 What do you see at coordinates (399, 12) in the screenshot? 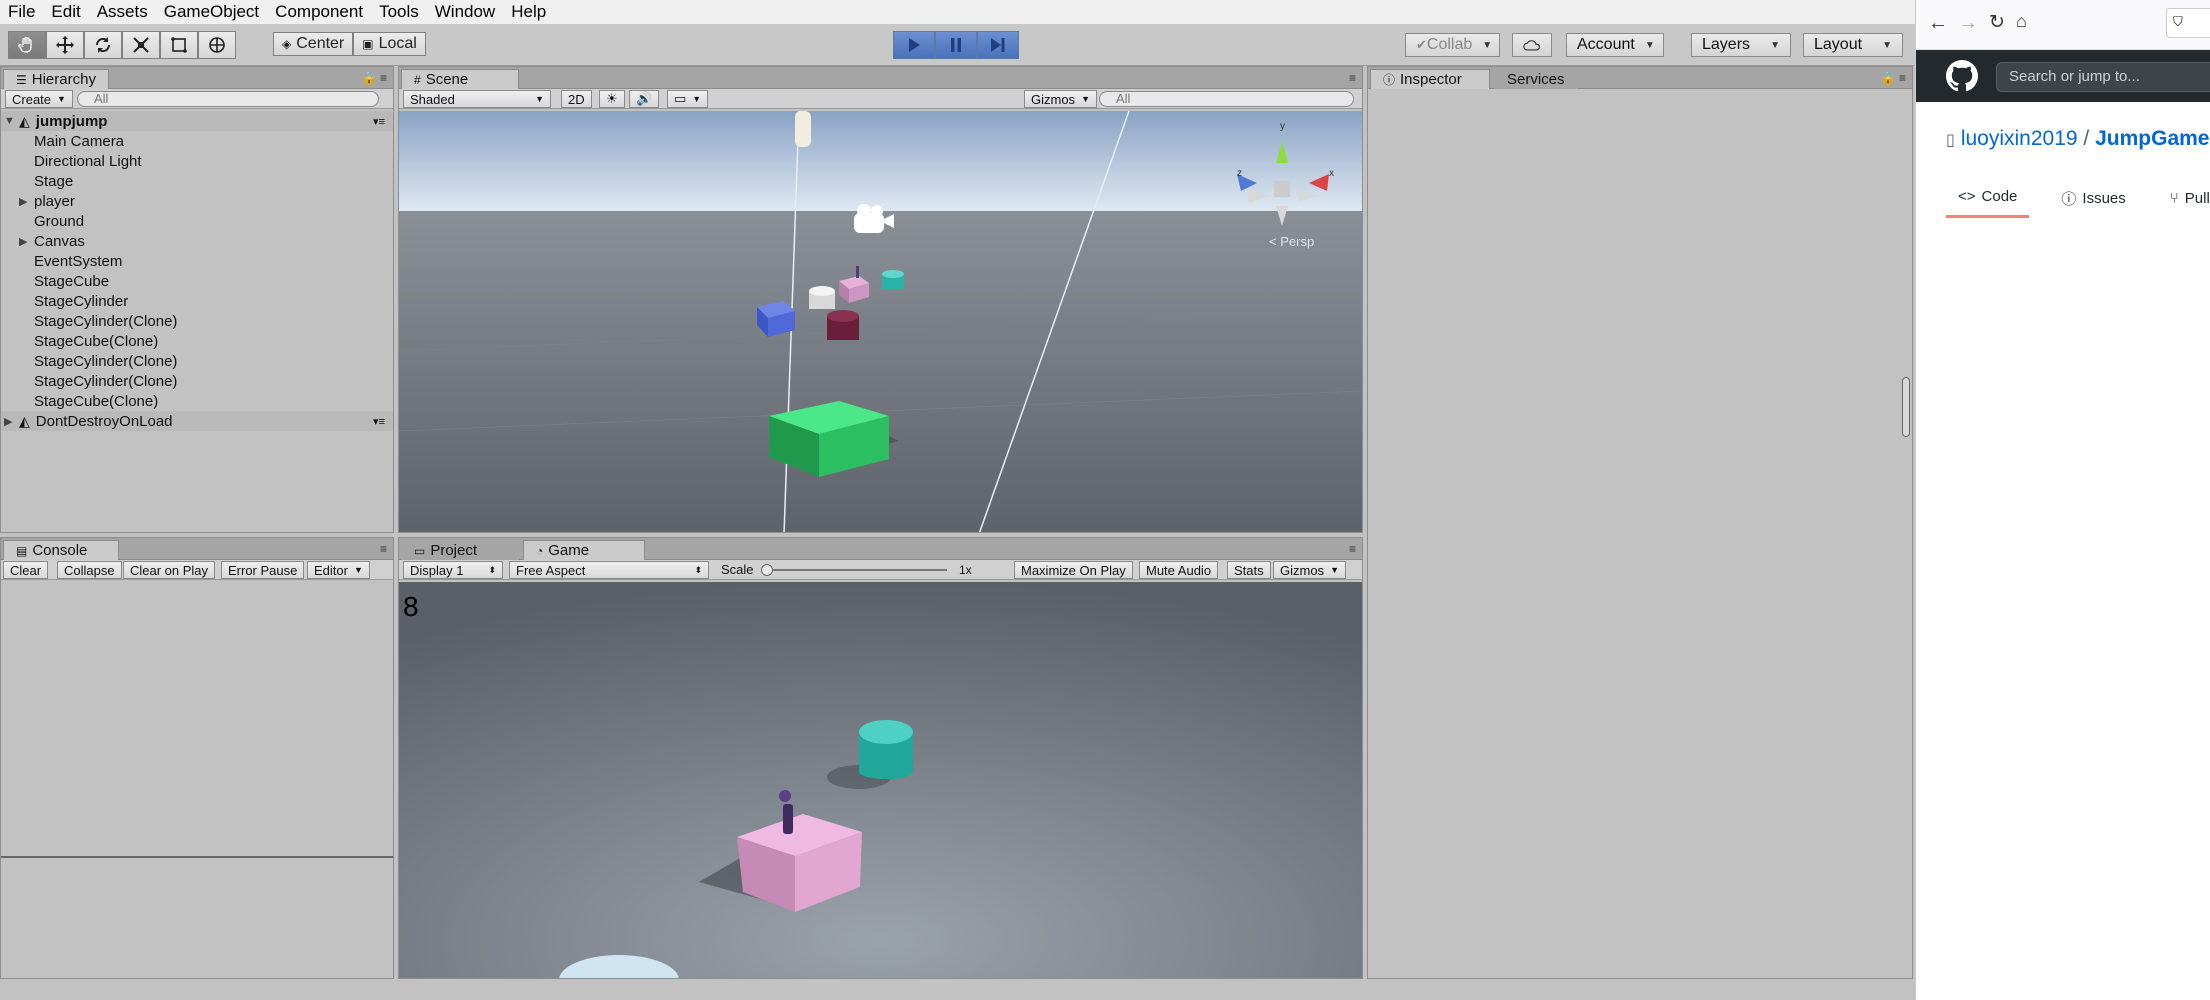
I see `menu-tools: Tools` at bounding box center [399, 12].